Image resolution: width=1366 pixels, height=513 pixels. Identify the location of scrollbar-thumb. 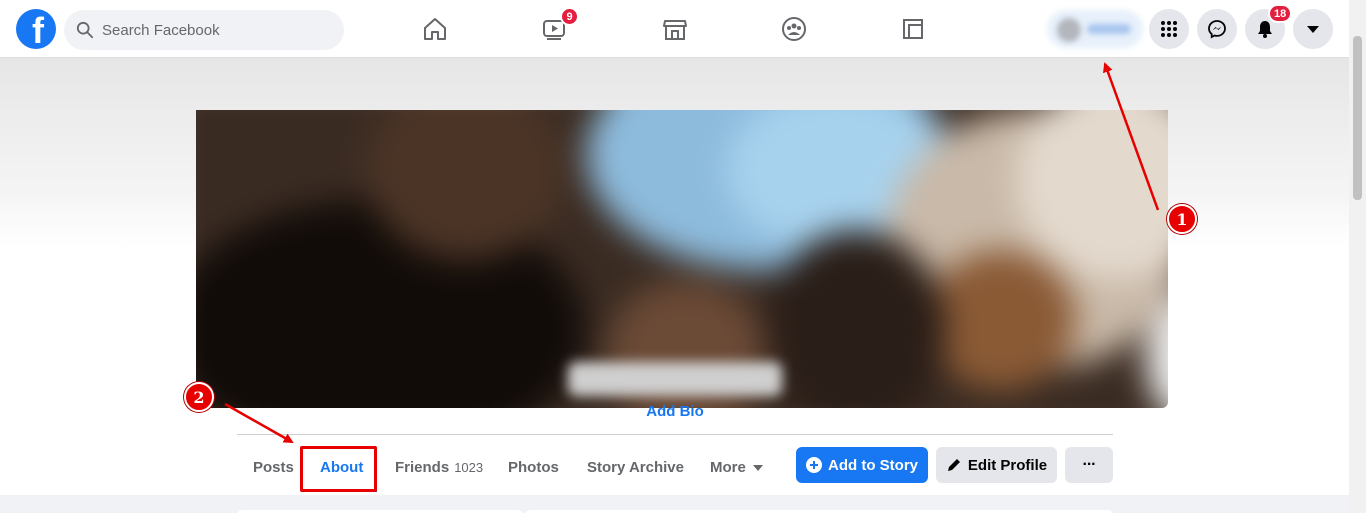
(1357, 118).